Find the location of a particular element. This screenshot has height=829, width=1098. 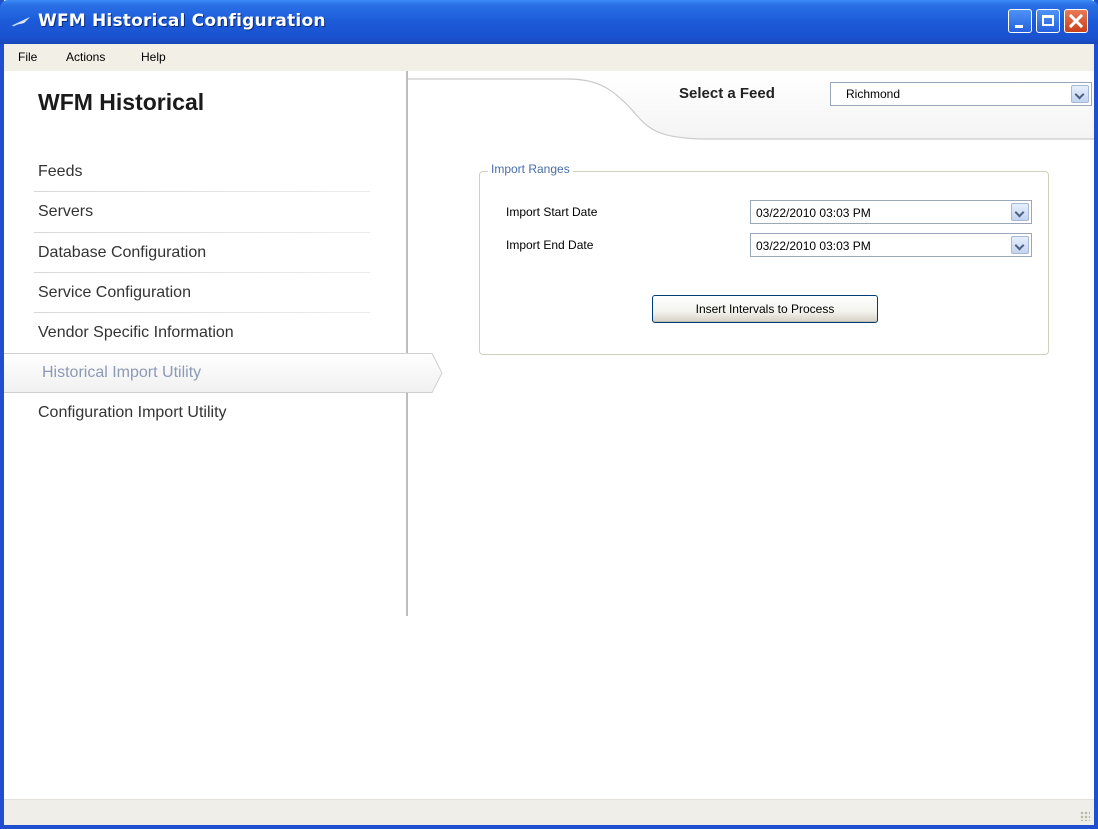

import-start-date-label: Import Start Date is located at coordinates (552, 212).